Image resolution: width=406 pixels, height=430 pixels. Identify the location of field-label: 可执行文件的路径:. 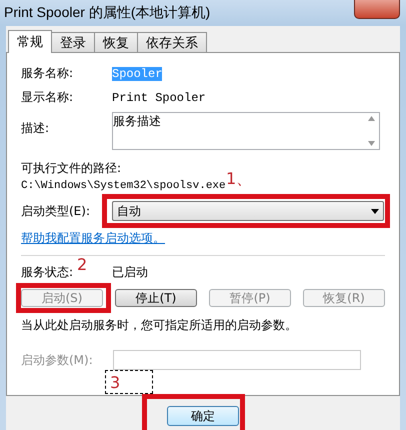
(71, 168).